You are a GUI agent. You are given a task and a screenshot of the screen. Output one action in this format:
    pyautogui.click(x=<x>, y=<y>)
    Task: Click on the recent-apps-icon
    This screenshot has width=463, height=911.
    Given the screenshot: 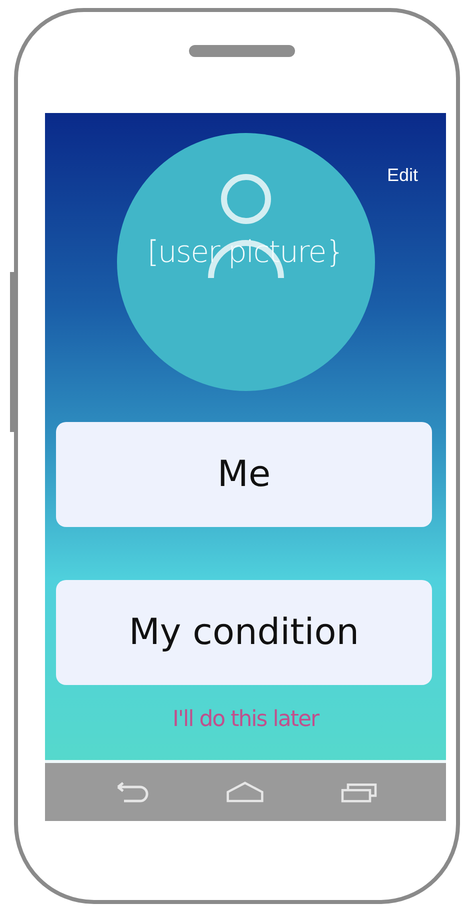 What is the action you would take?
    pyautogui.click(x=359, y=792)
    